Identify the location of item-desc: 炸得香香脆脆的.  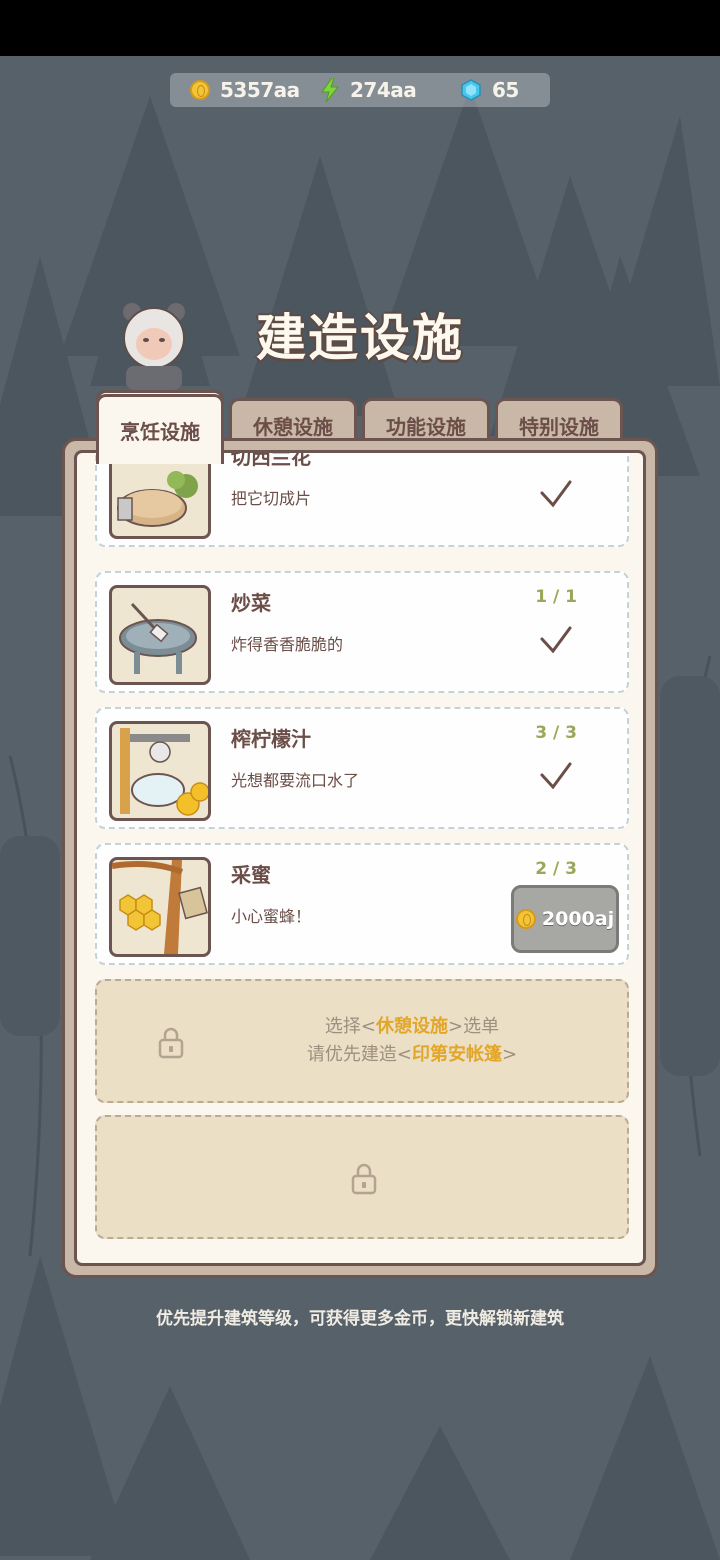
(287, 644).